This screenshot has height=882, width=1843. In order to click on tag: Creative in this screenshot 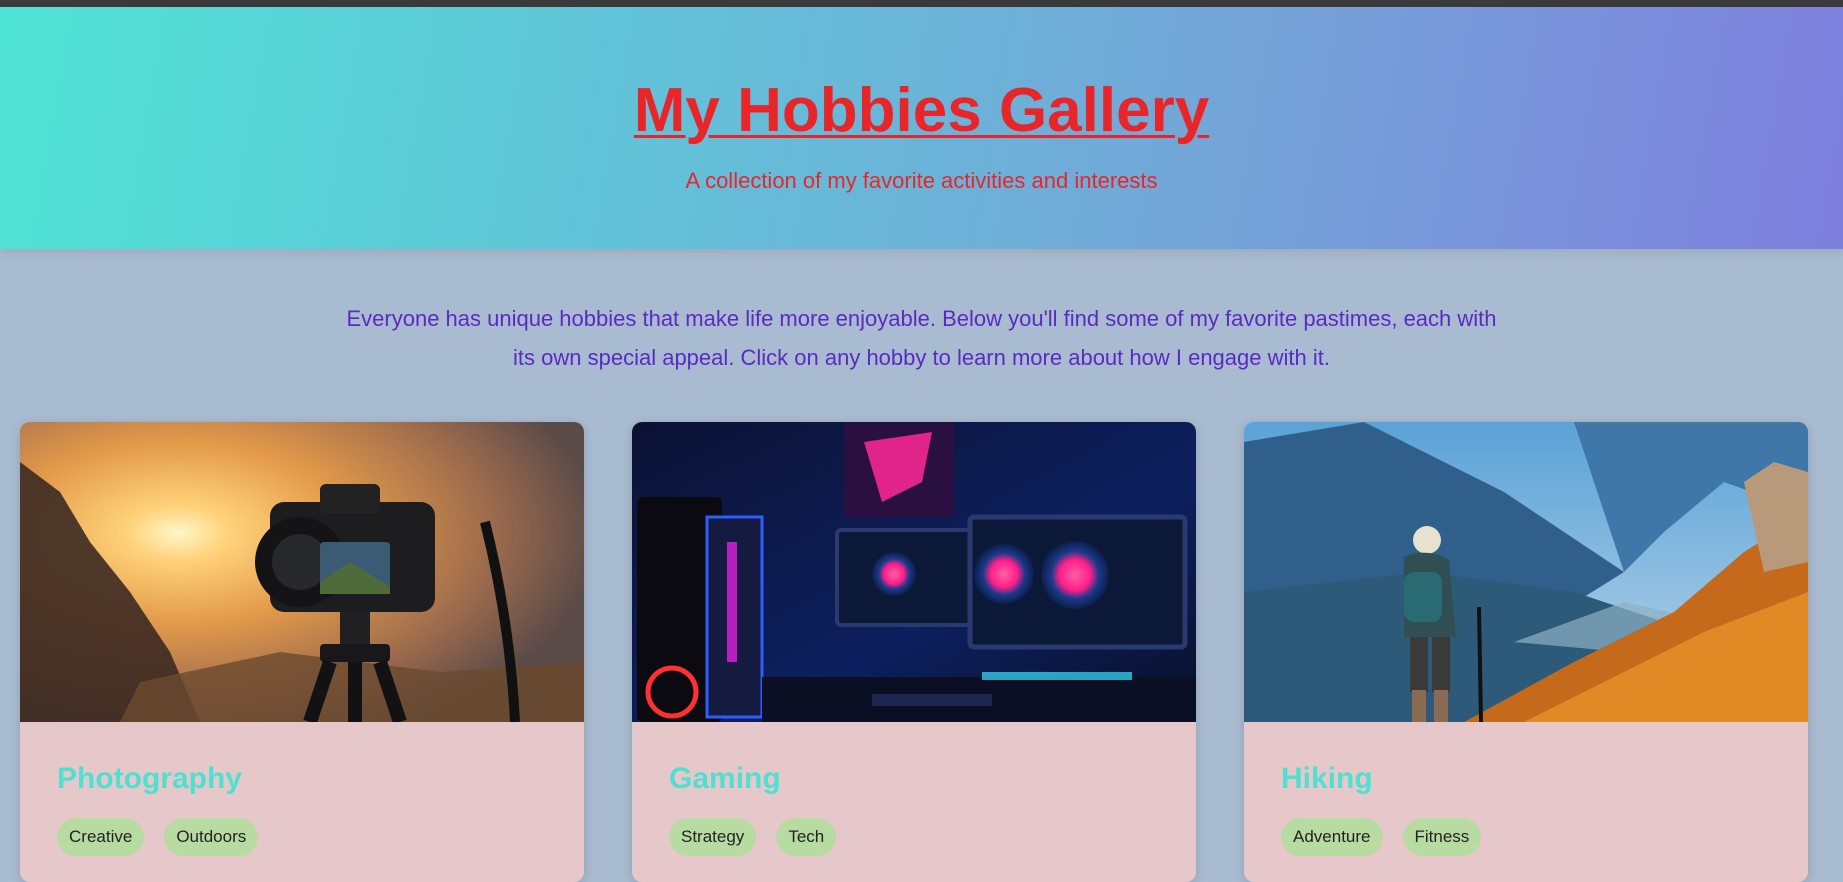, I will do `click(101, 837)`.